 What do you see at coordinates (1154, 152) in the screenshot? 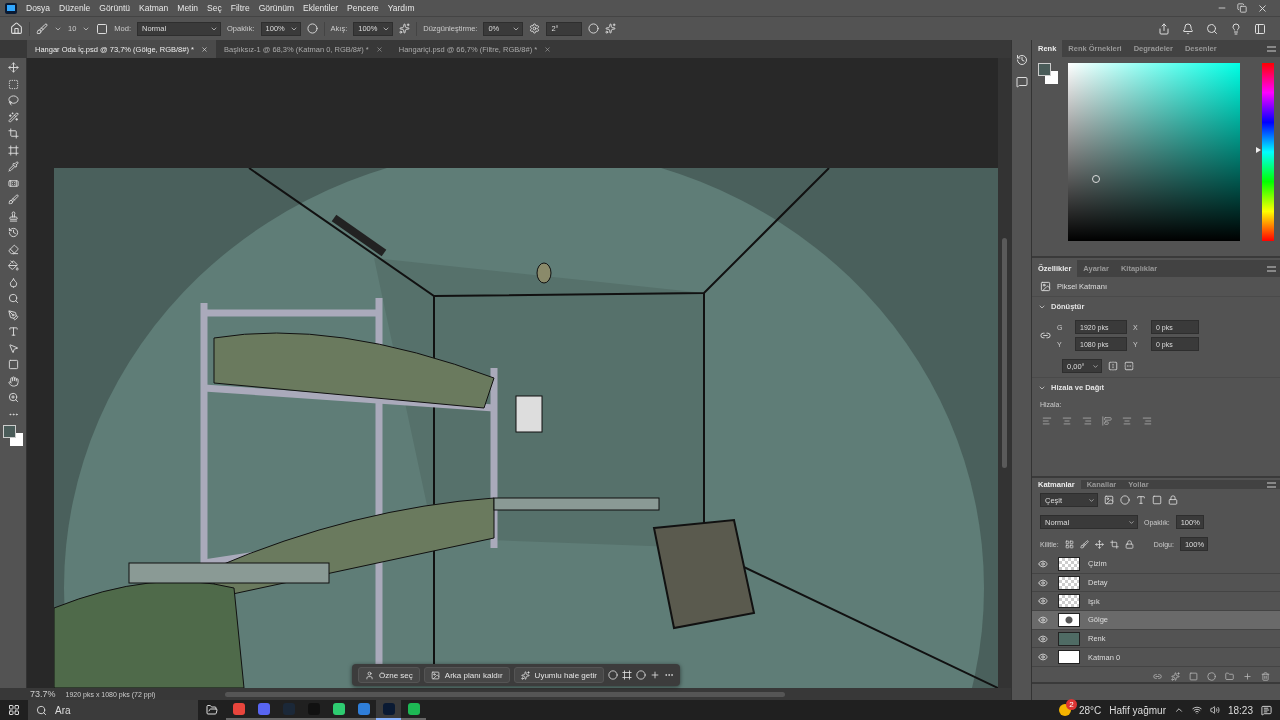
I see `color-field` at bounding box center [1154, 152].